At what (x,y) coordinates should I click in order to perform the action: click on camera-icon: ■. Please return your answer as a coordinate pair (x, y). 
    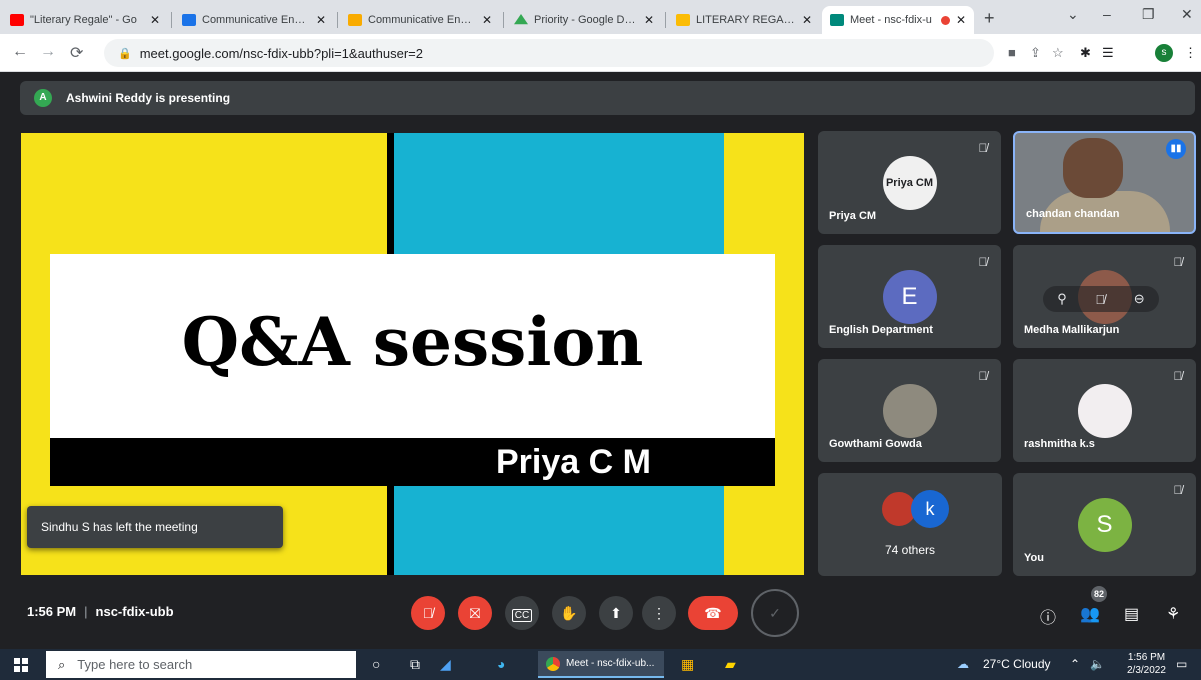
    Looking at the image, I should click on (1012, 52).